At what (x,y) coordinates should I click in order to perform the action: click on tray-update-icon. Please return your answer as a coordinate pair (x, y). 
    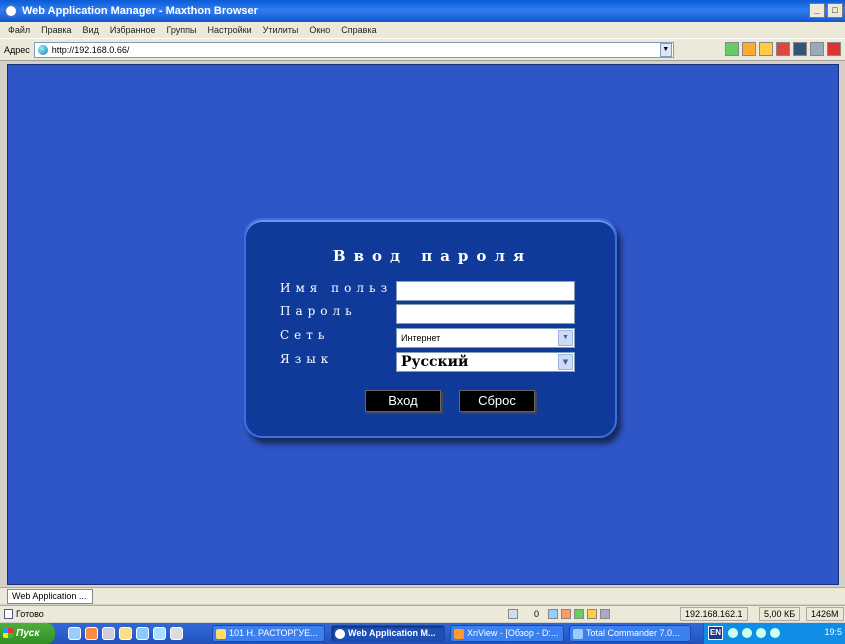
    Looking at the image, I should click on (775, 633).